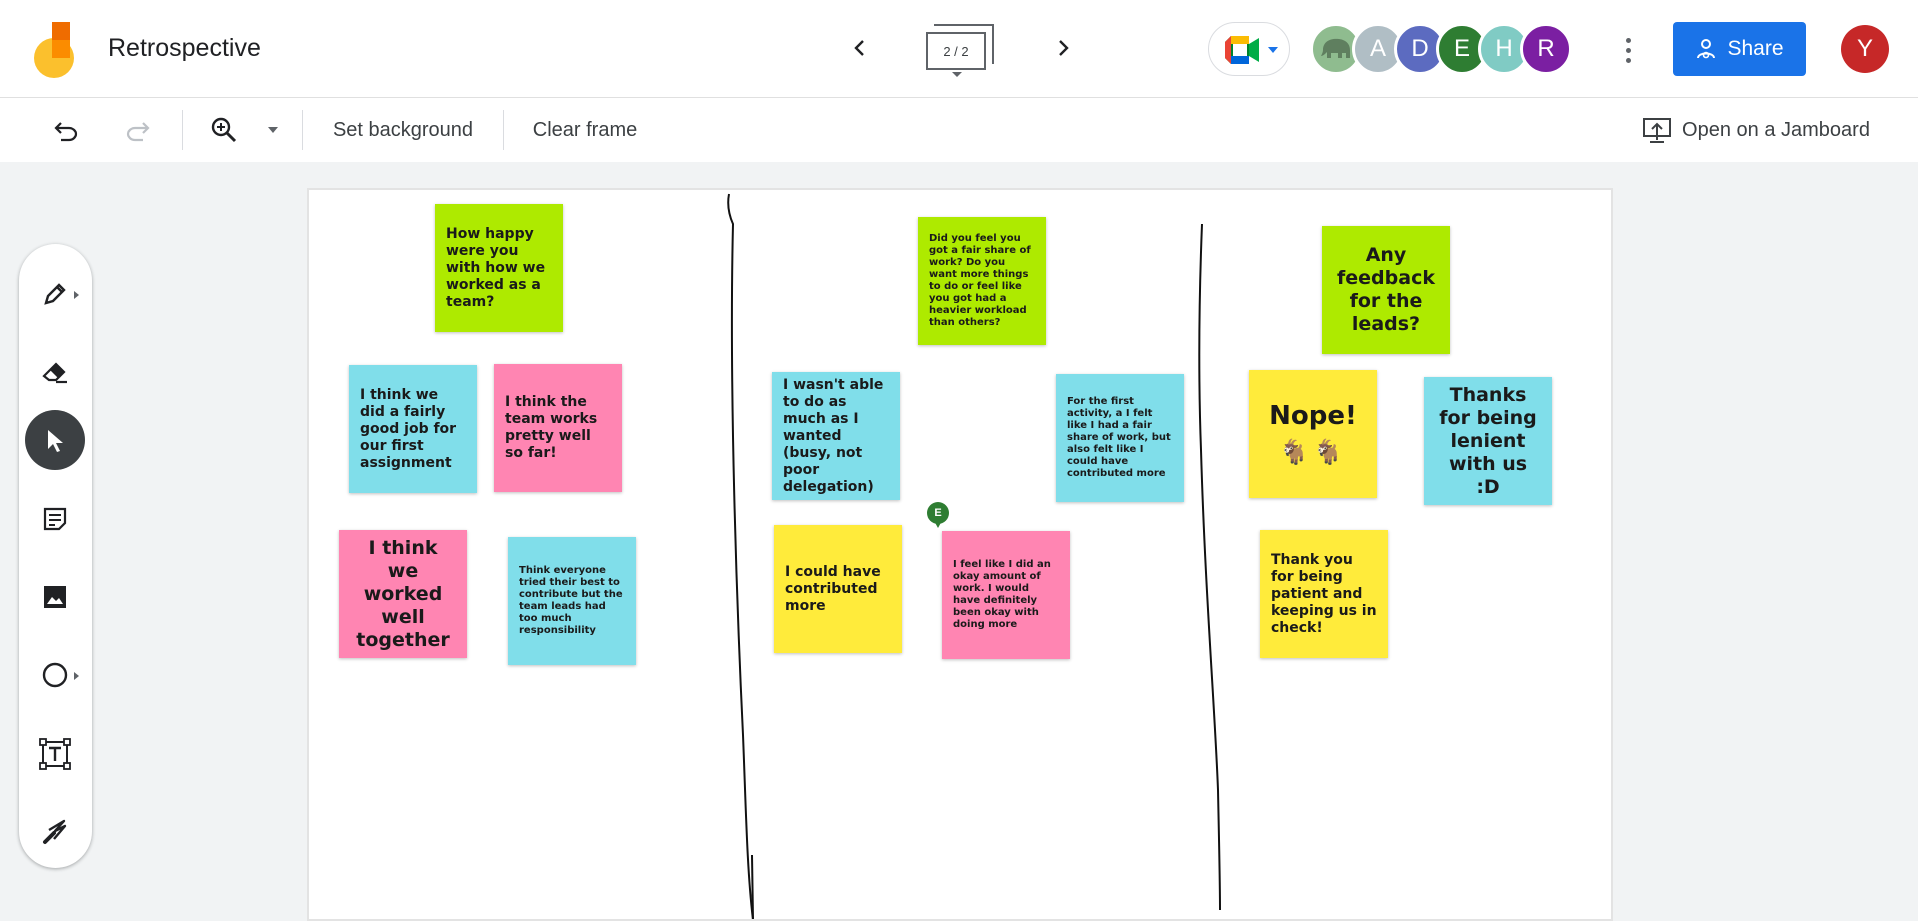 The height and width of the screenshot is (921, 1918). I want to click on zoom-in-icon, so click(224, 130).